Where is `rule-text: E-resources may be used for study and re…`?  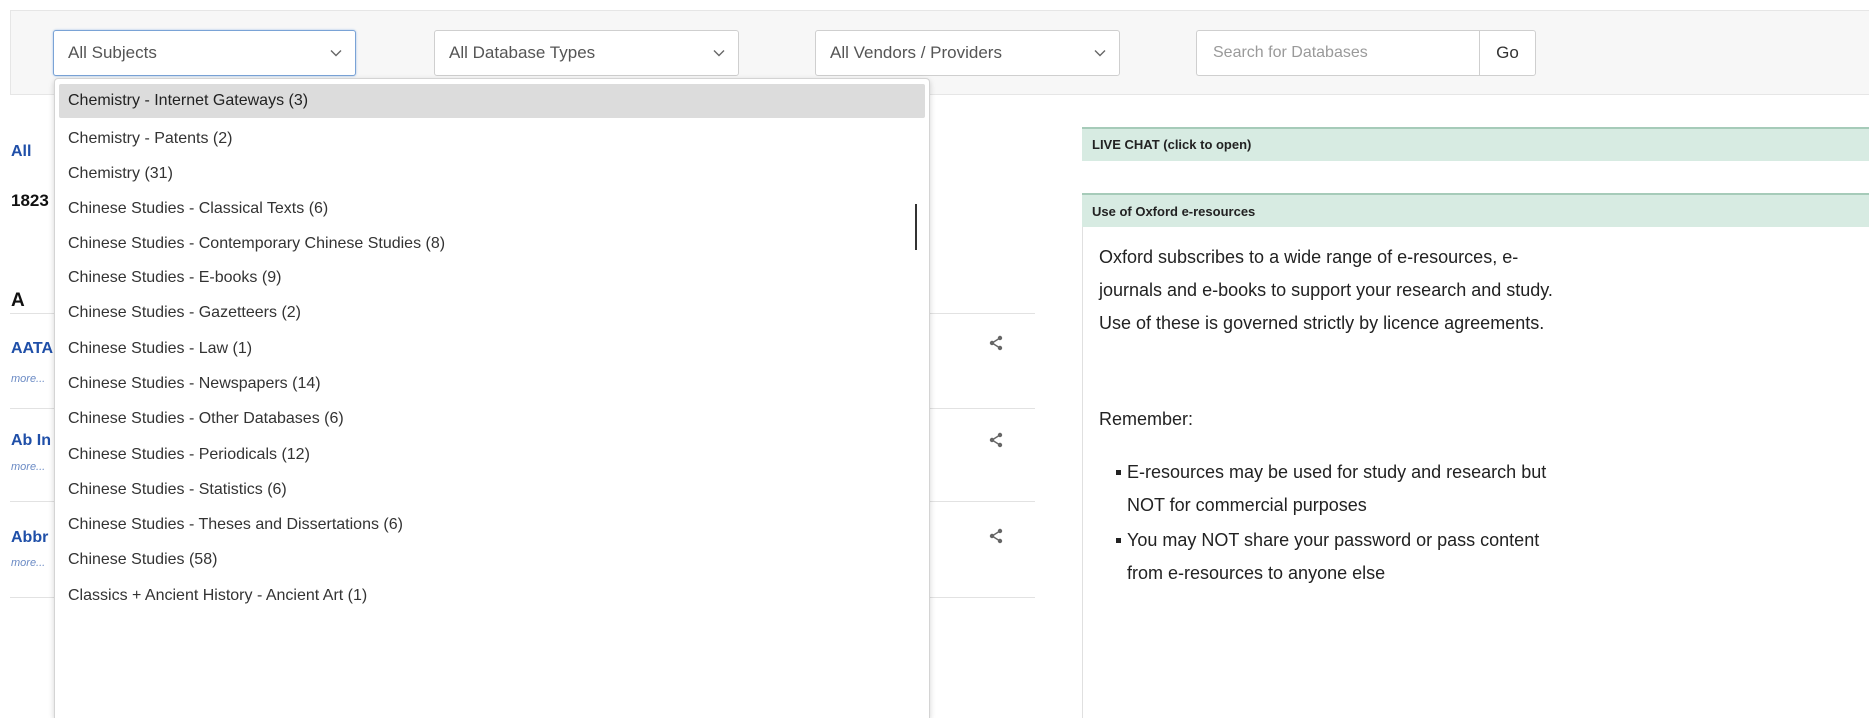
rule-text: E-resources may be used for study and re… is located at coordinates (1337, 488).